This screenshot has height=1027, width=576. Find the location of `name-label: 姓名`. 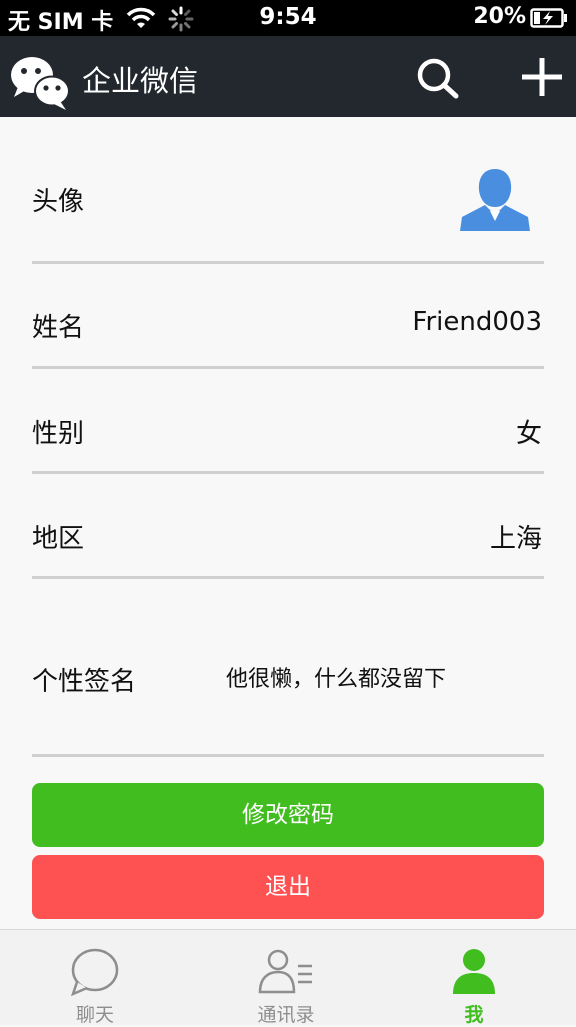

name-label: 姓名 is located at coordinates (58, 328).